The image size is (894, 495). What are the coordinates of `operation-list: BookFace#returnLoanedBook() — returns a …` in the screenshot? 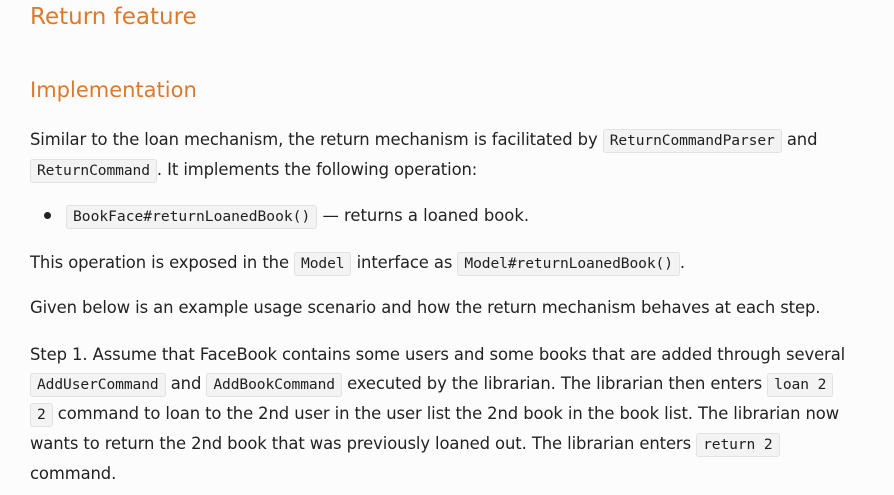 It's located at (279, 216).